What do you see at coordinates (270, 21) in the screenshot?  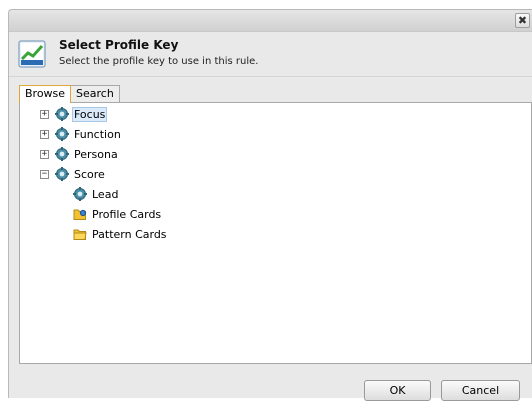 I see `dialog-titlebar: ✖` at bounding box center [270, 21].